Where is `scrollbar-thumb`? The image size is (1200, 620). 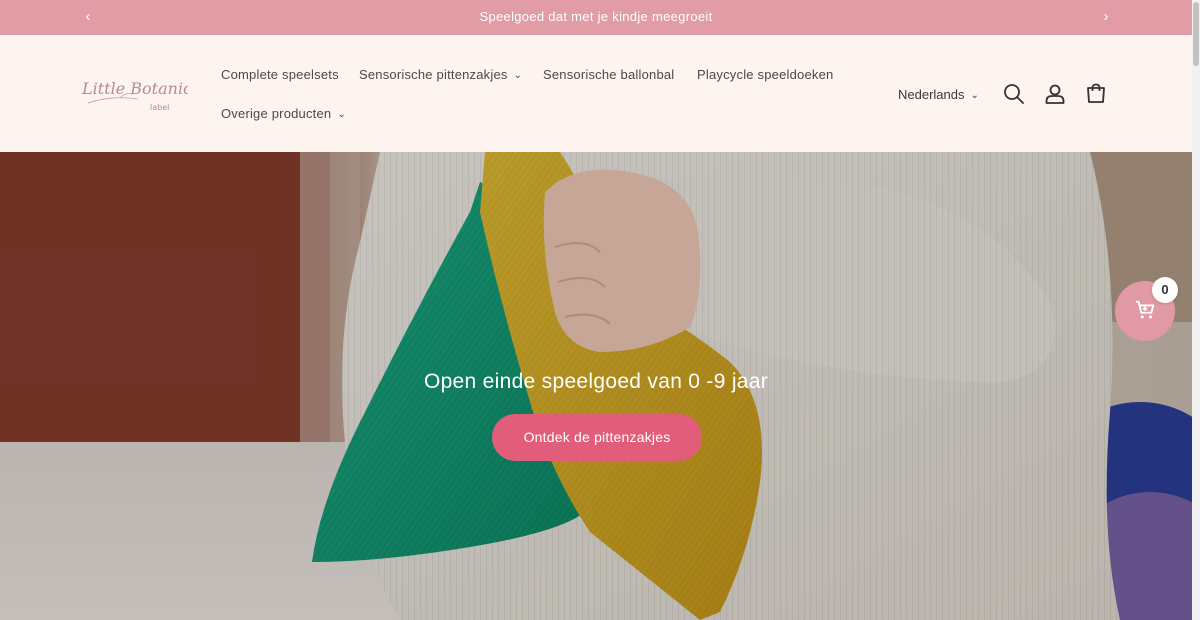
scrollbar-thumb is located at coordinates (1196, 34).